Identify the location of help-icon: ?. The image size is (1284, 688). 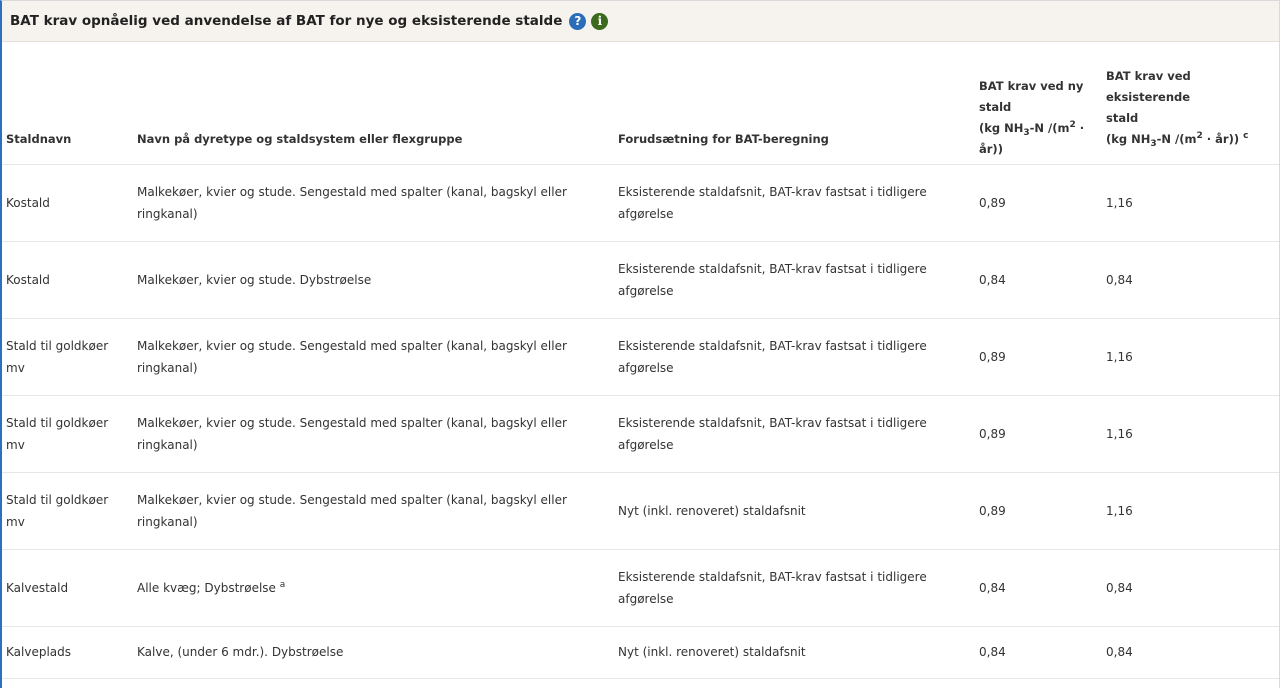
(578, 21).